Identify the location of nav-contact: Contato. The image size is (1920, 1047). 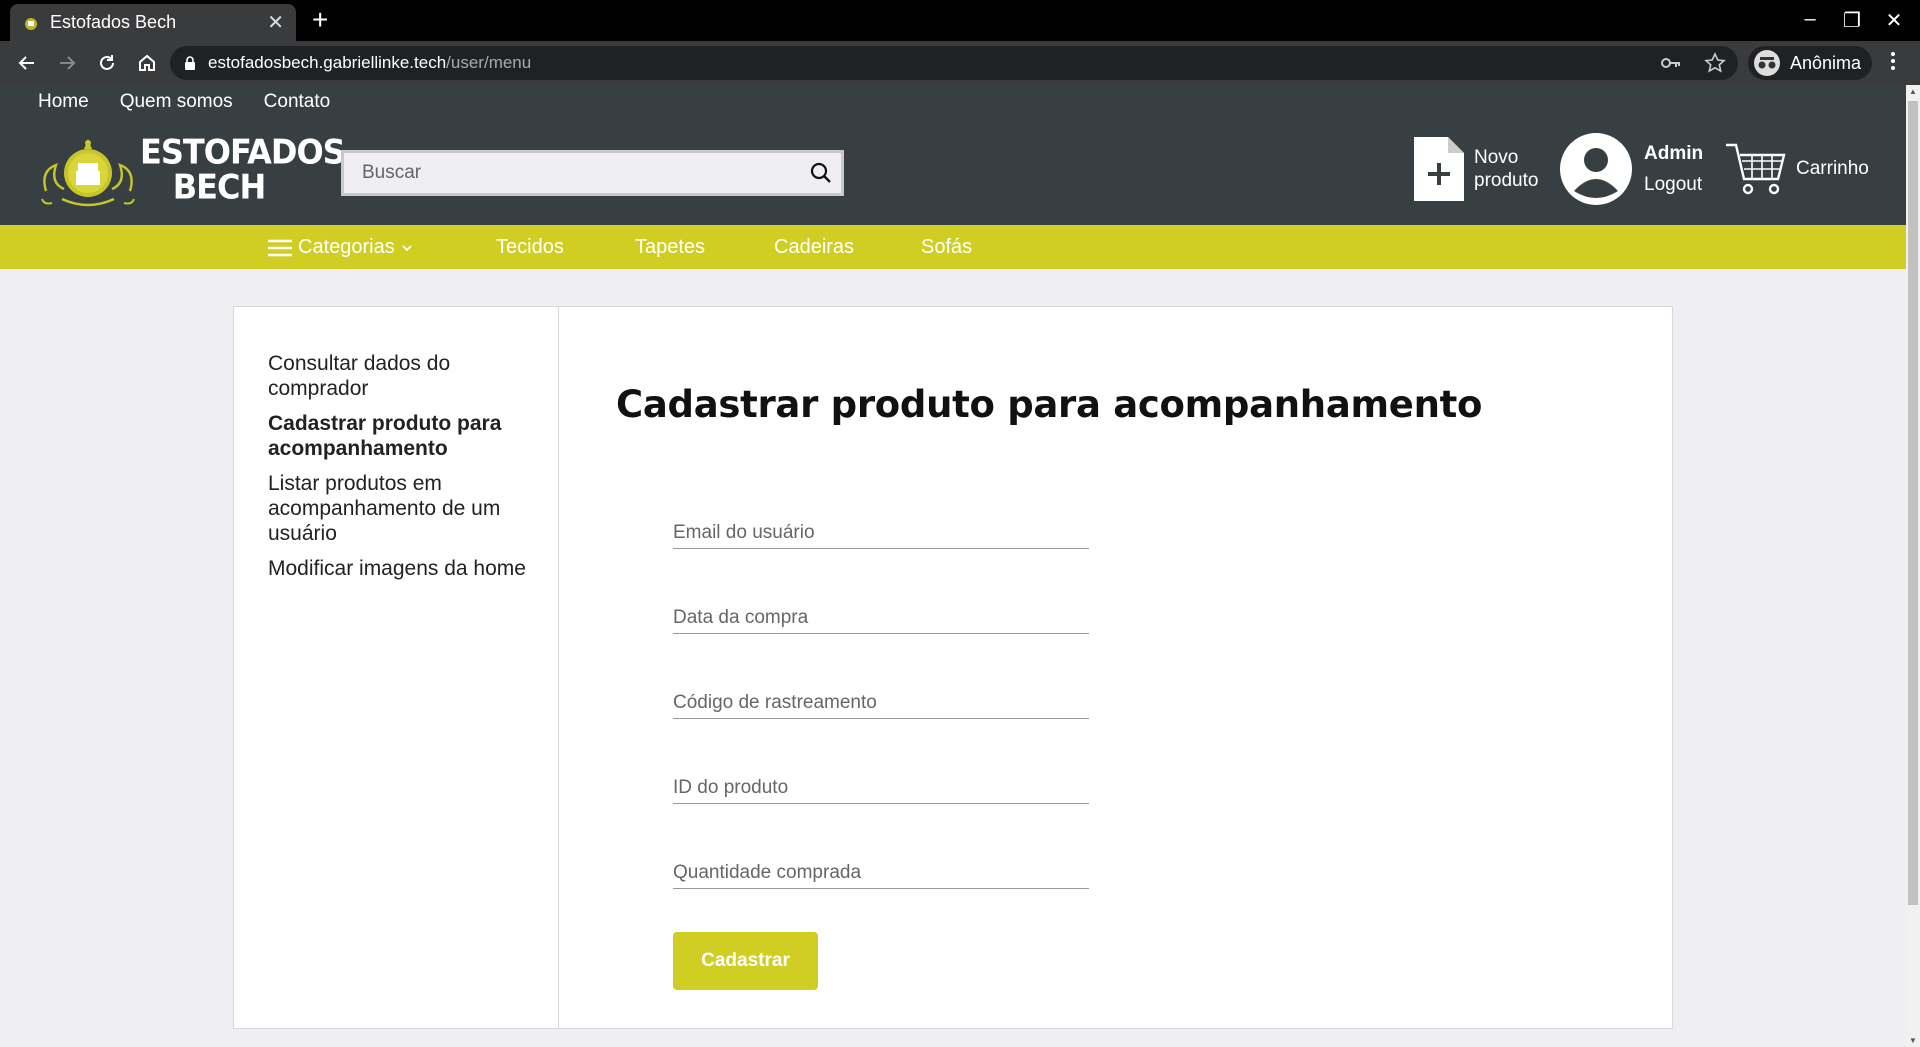
(297, 102).